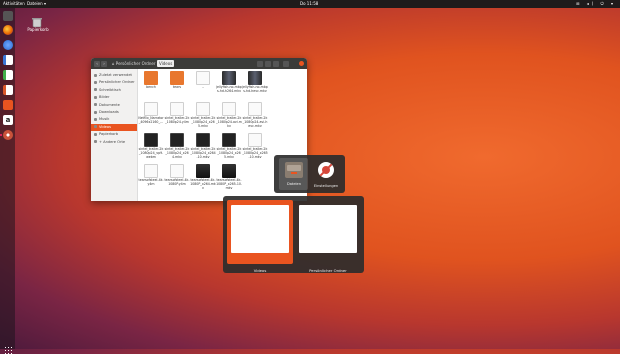 The image size is (620, 354). Describe the element at coordinates (97, 64) in the screenshot. I see `back-button: ‹` at that location.